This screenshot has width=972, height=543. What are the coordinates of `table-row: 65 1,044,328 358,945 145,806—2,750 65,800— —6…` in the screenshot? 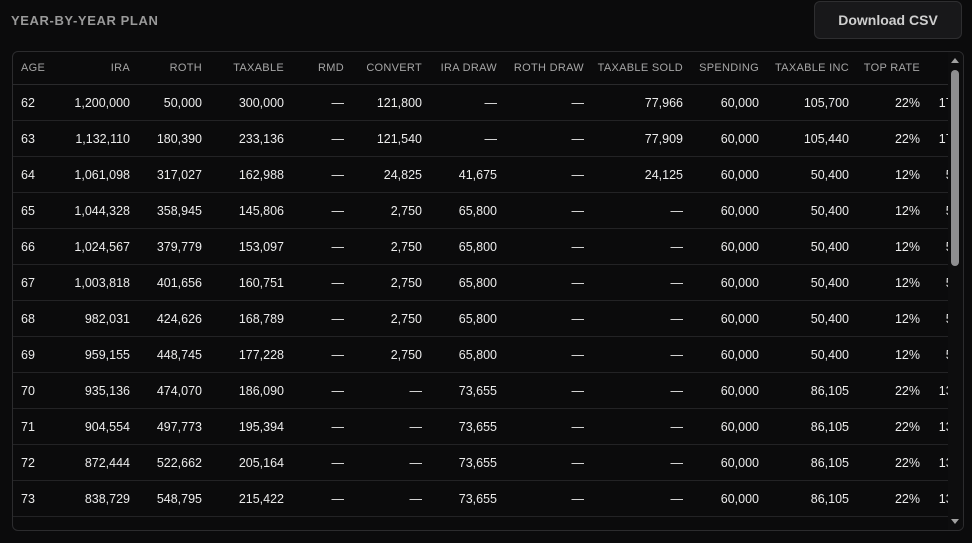 It's located at (488, 210).